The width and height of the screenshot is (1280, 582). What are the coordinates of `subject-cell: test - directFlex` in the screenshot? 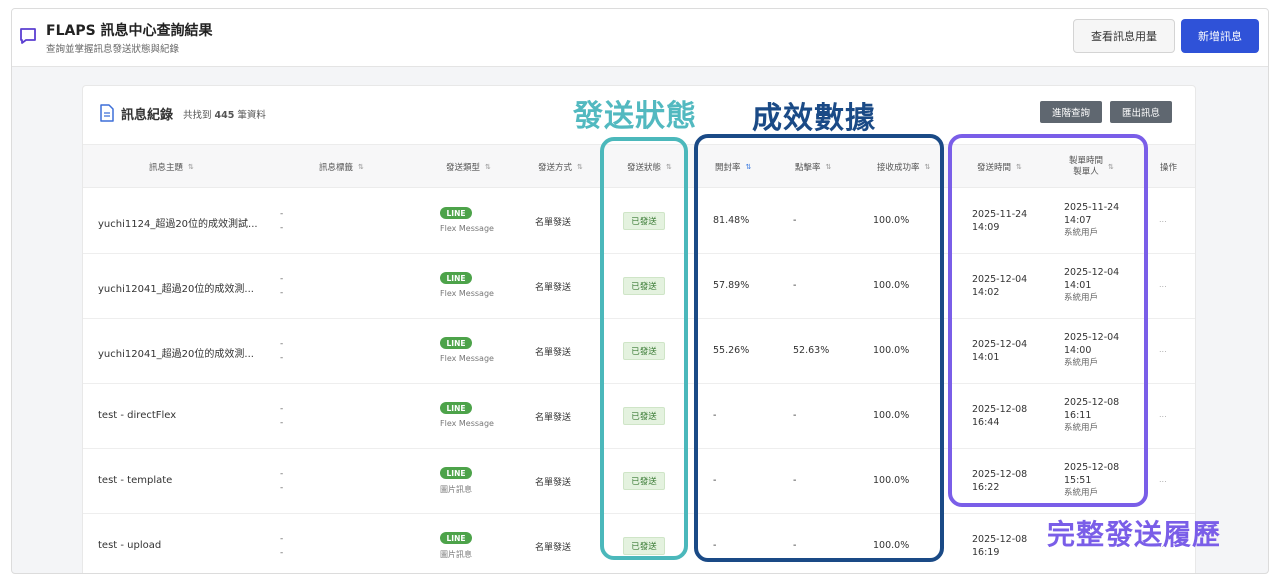 It's located at (137, 415).